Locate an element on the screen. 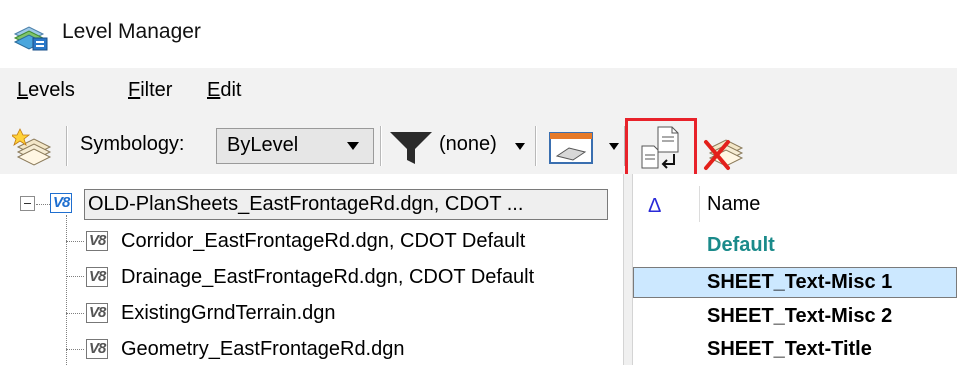 The height and width of the screenshot is (365, 957). delete-level-icon is located at coordinates (726, 150).